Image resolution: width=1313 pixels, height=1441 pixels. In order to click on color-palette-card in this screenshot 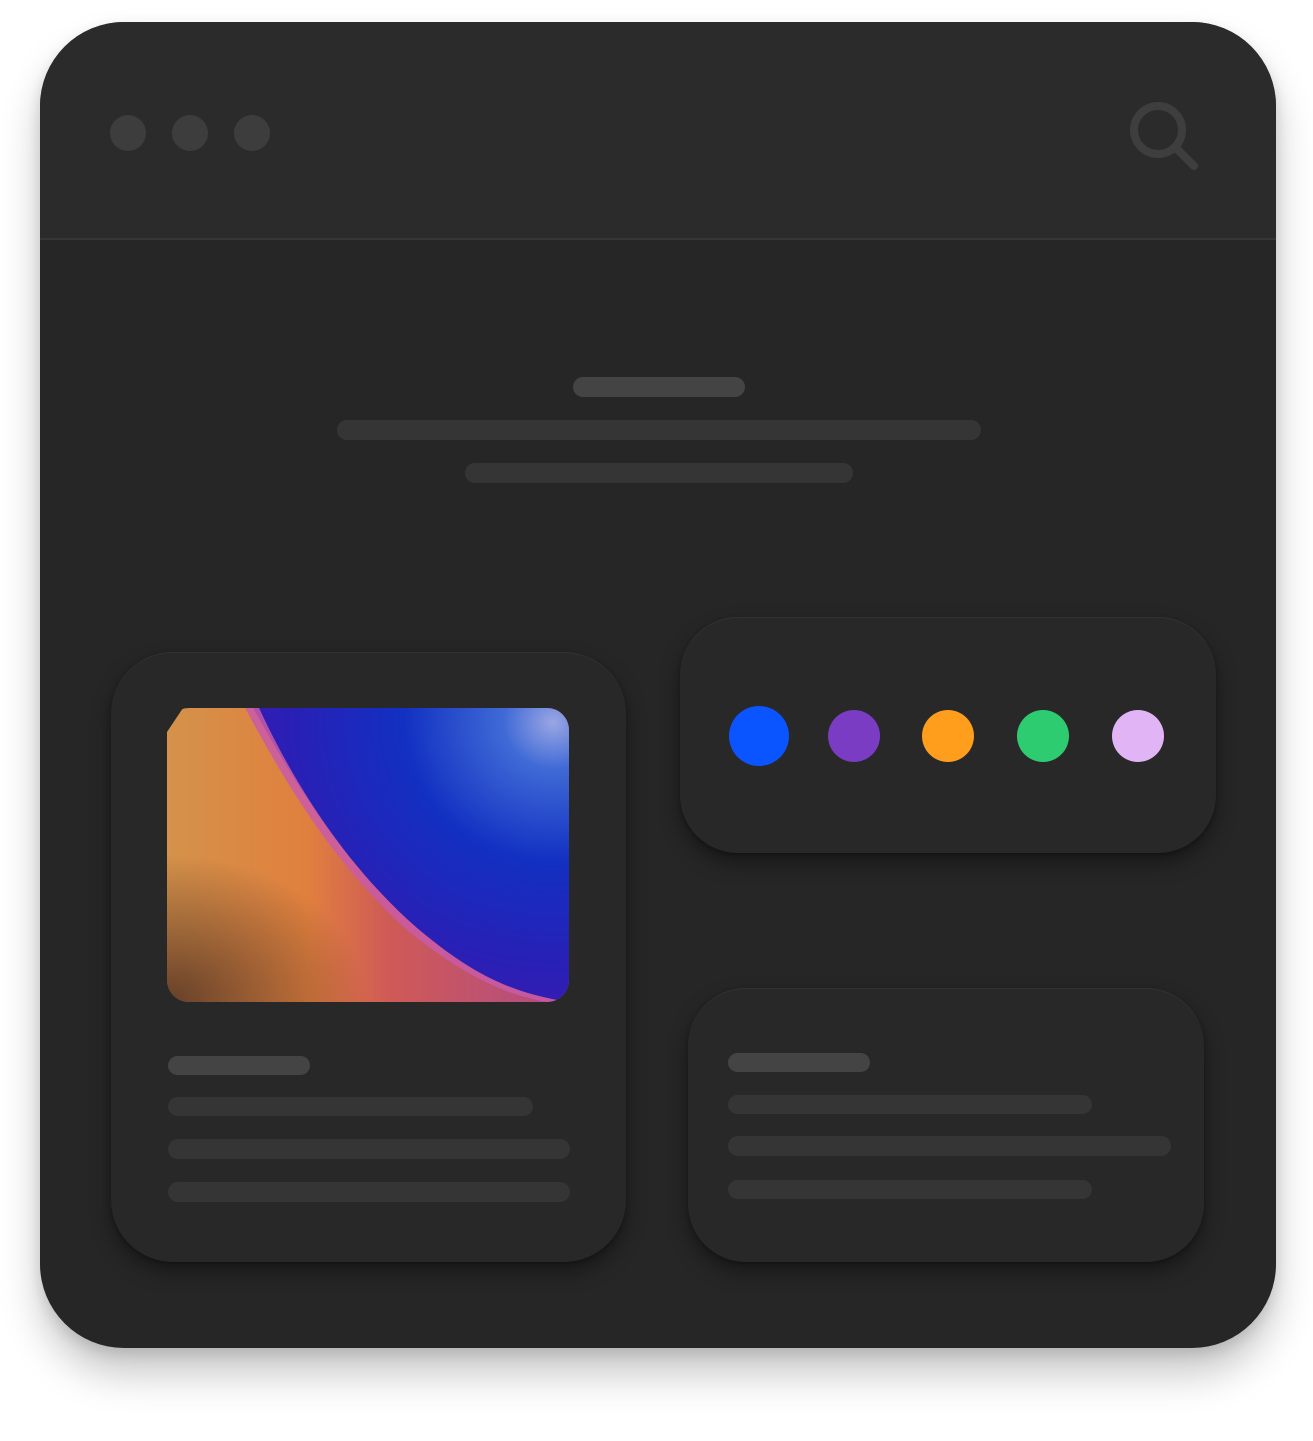, I will do `click(948, 735)`.